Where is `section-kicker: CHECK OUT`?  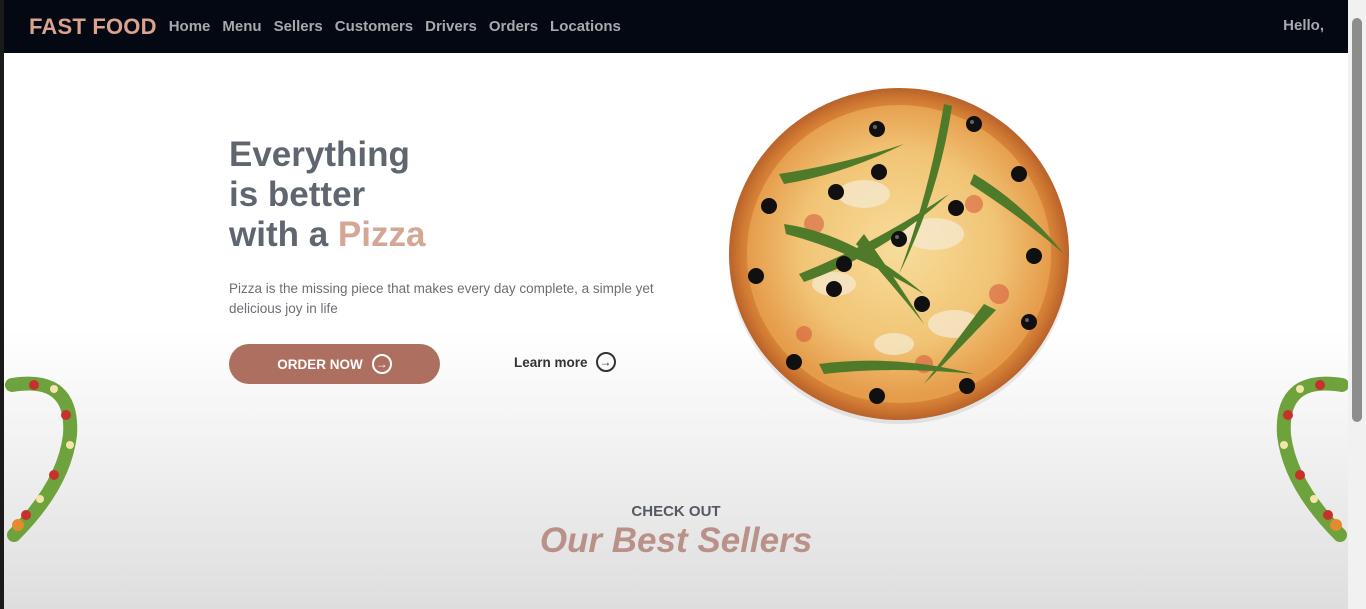
section-kicker: CHECK OUT is located at coordinates (676, 511).